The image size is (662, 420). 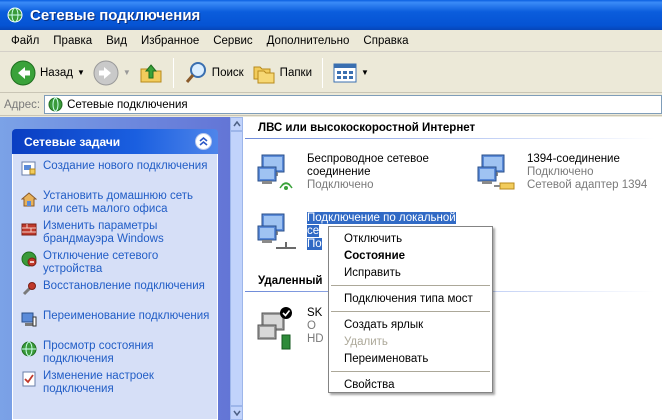 What do you see at coordinates (381, 218) in the screenshot?
I see `connection-name-selected: Подключение по локальной` at bounding box center [381, 218].